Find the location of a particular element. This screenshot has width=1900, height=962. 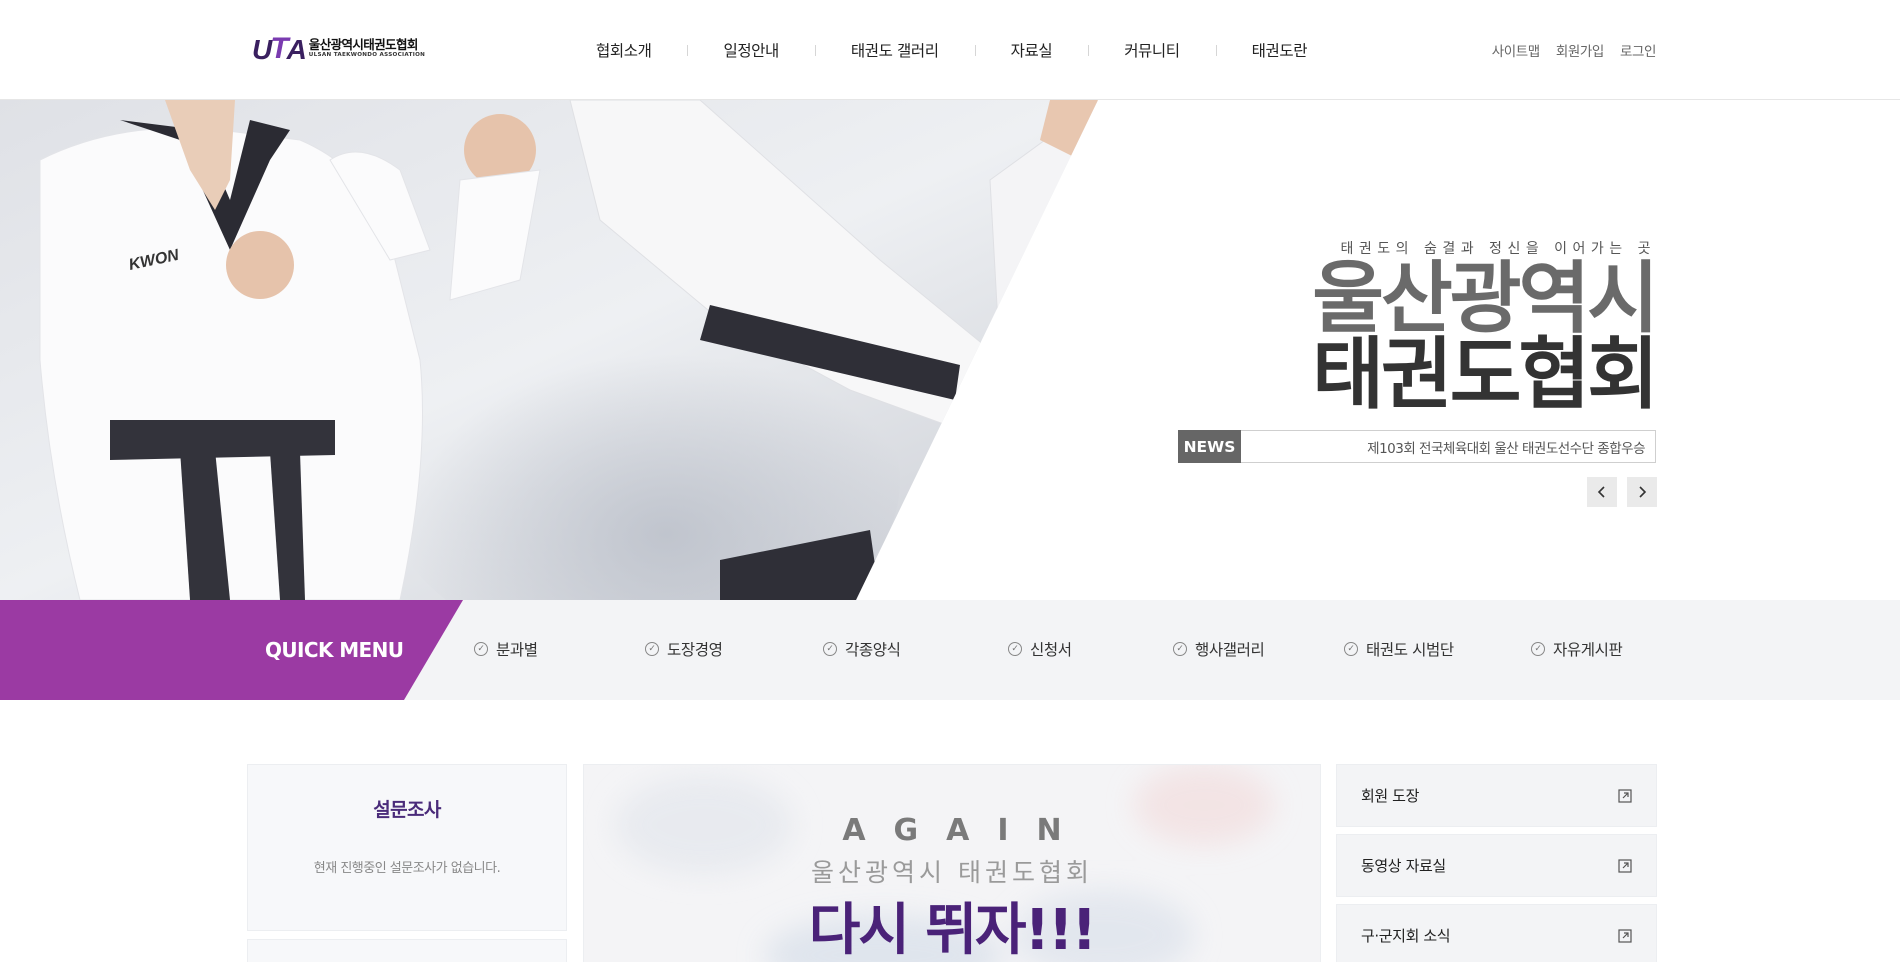

logo-text-english: ULSAN TAEKWONDO ASSOCIATION is located at coordinates (367, 55).